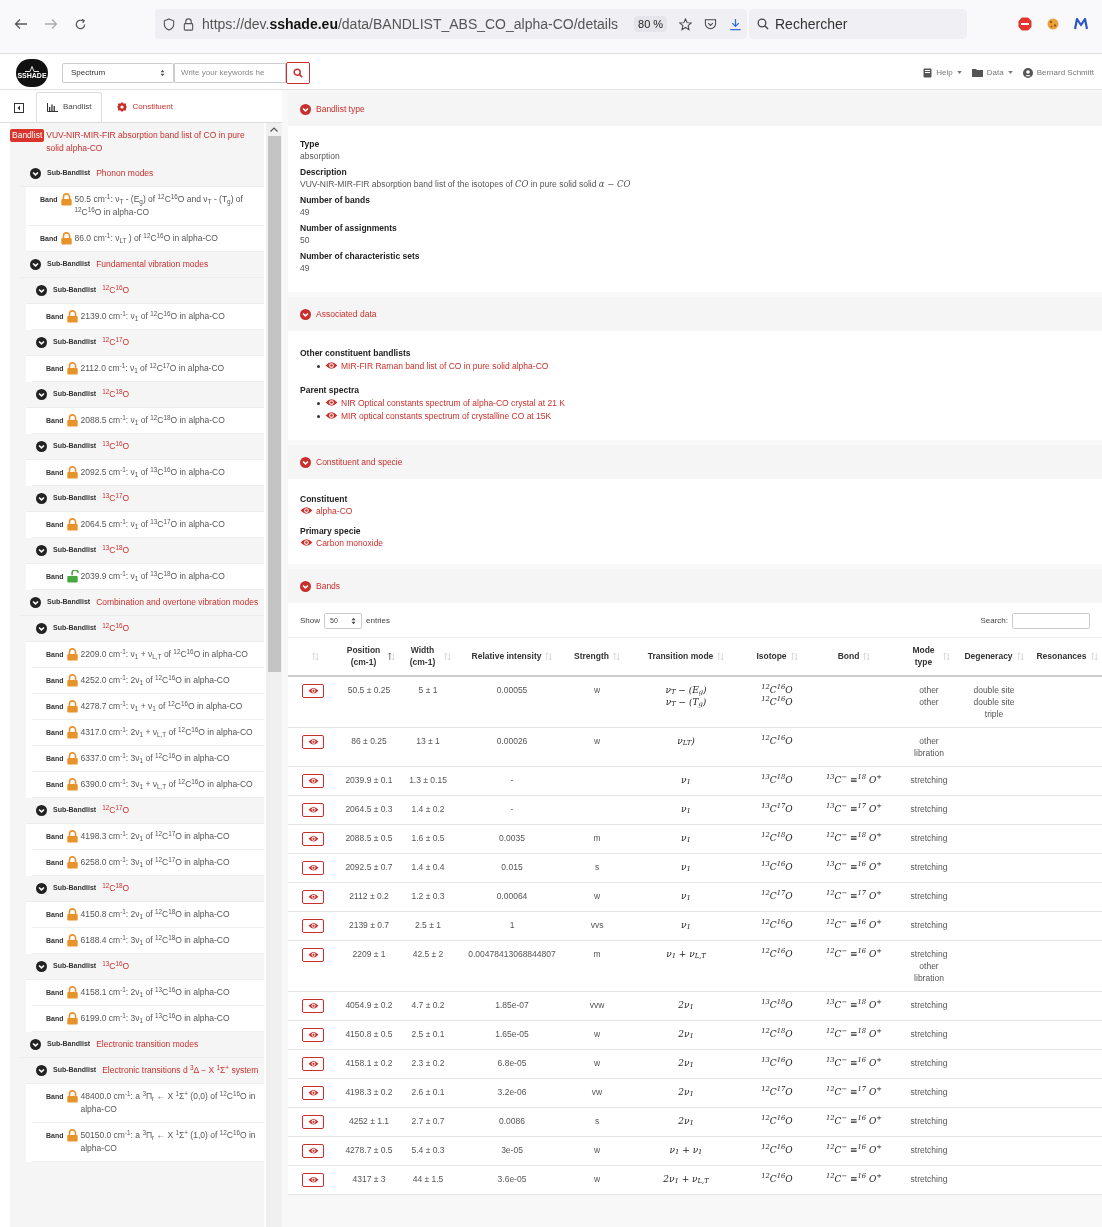 The height and width of the screenshot is (1227, 1102). What do you see at coordinates (167, 238) in the screenshot?
I see `band-link: 86.0 cm$^{-1}$: ν$_{LT}$ ) of $^{12}$C$^{16}$O in alpha-CO` at bounding box center [167, 238].